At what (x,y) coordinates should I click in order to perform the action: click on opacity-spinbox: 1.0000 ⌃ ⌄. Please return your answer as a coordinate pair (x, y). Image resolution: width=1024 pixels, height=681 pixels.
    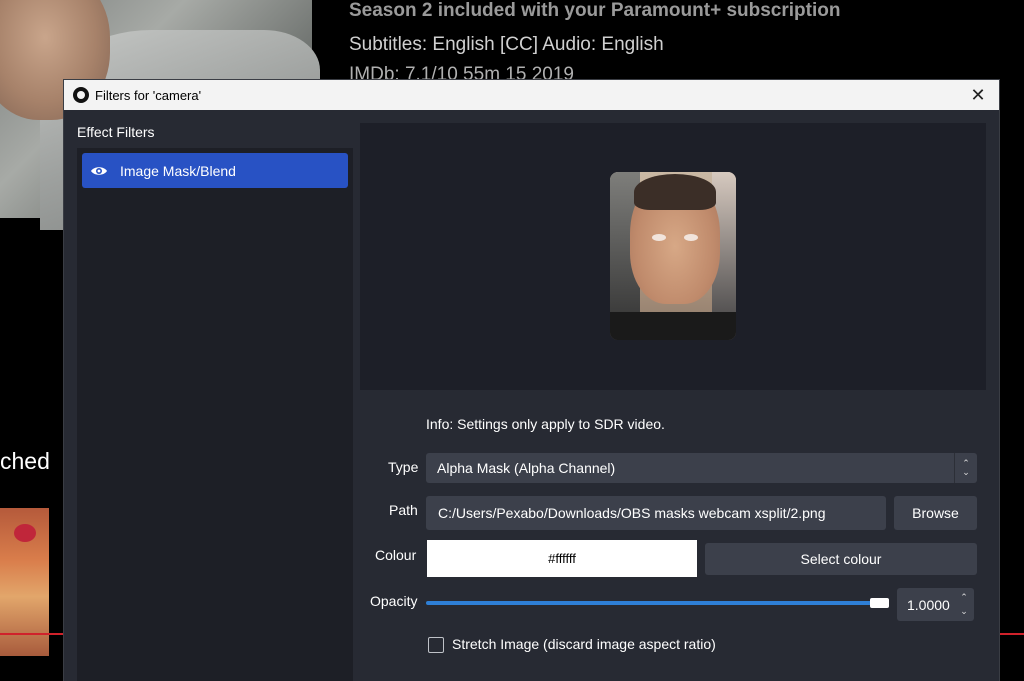
    Looking at the image, I should click on (935, 604).